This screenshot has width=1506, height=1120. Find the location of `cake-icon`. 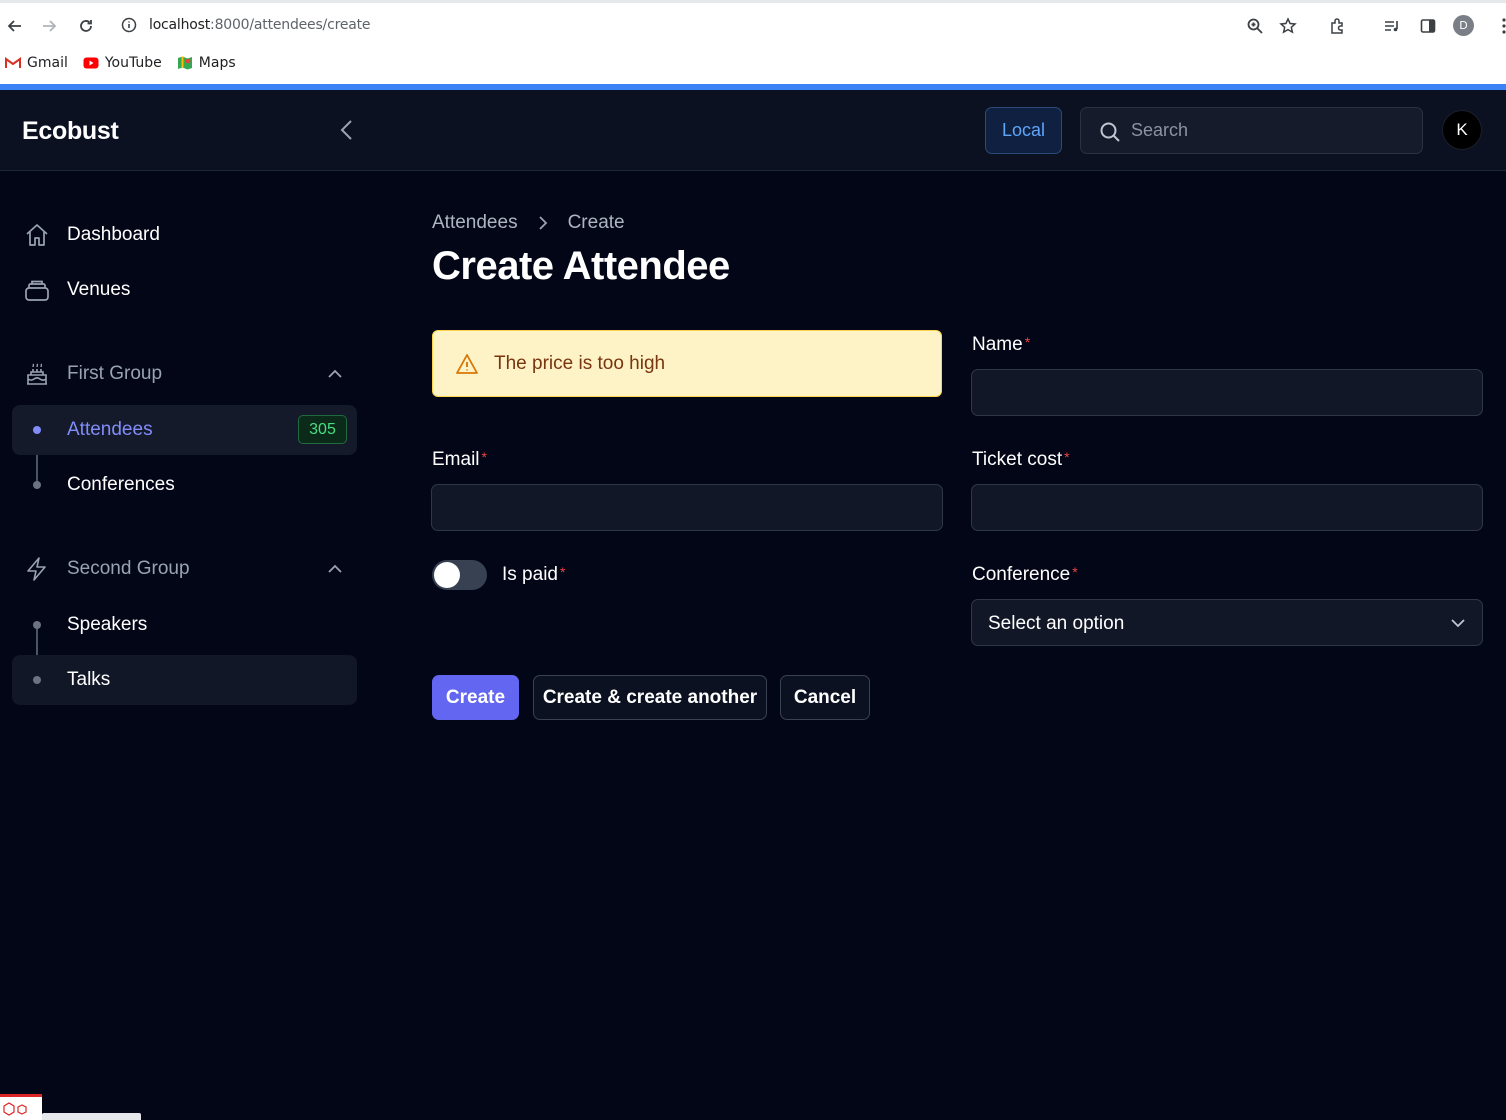

cake-icon is located at coordinates (37, 374).